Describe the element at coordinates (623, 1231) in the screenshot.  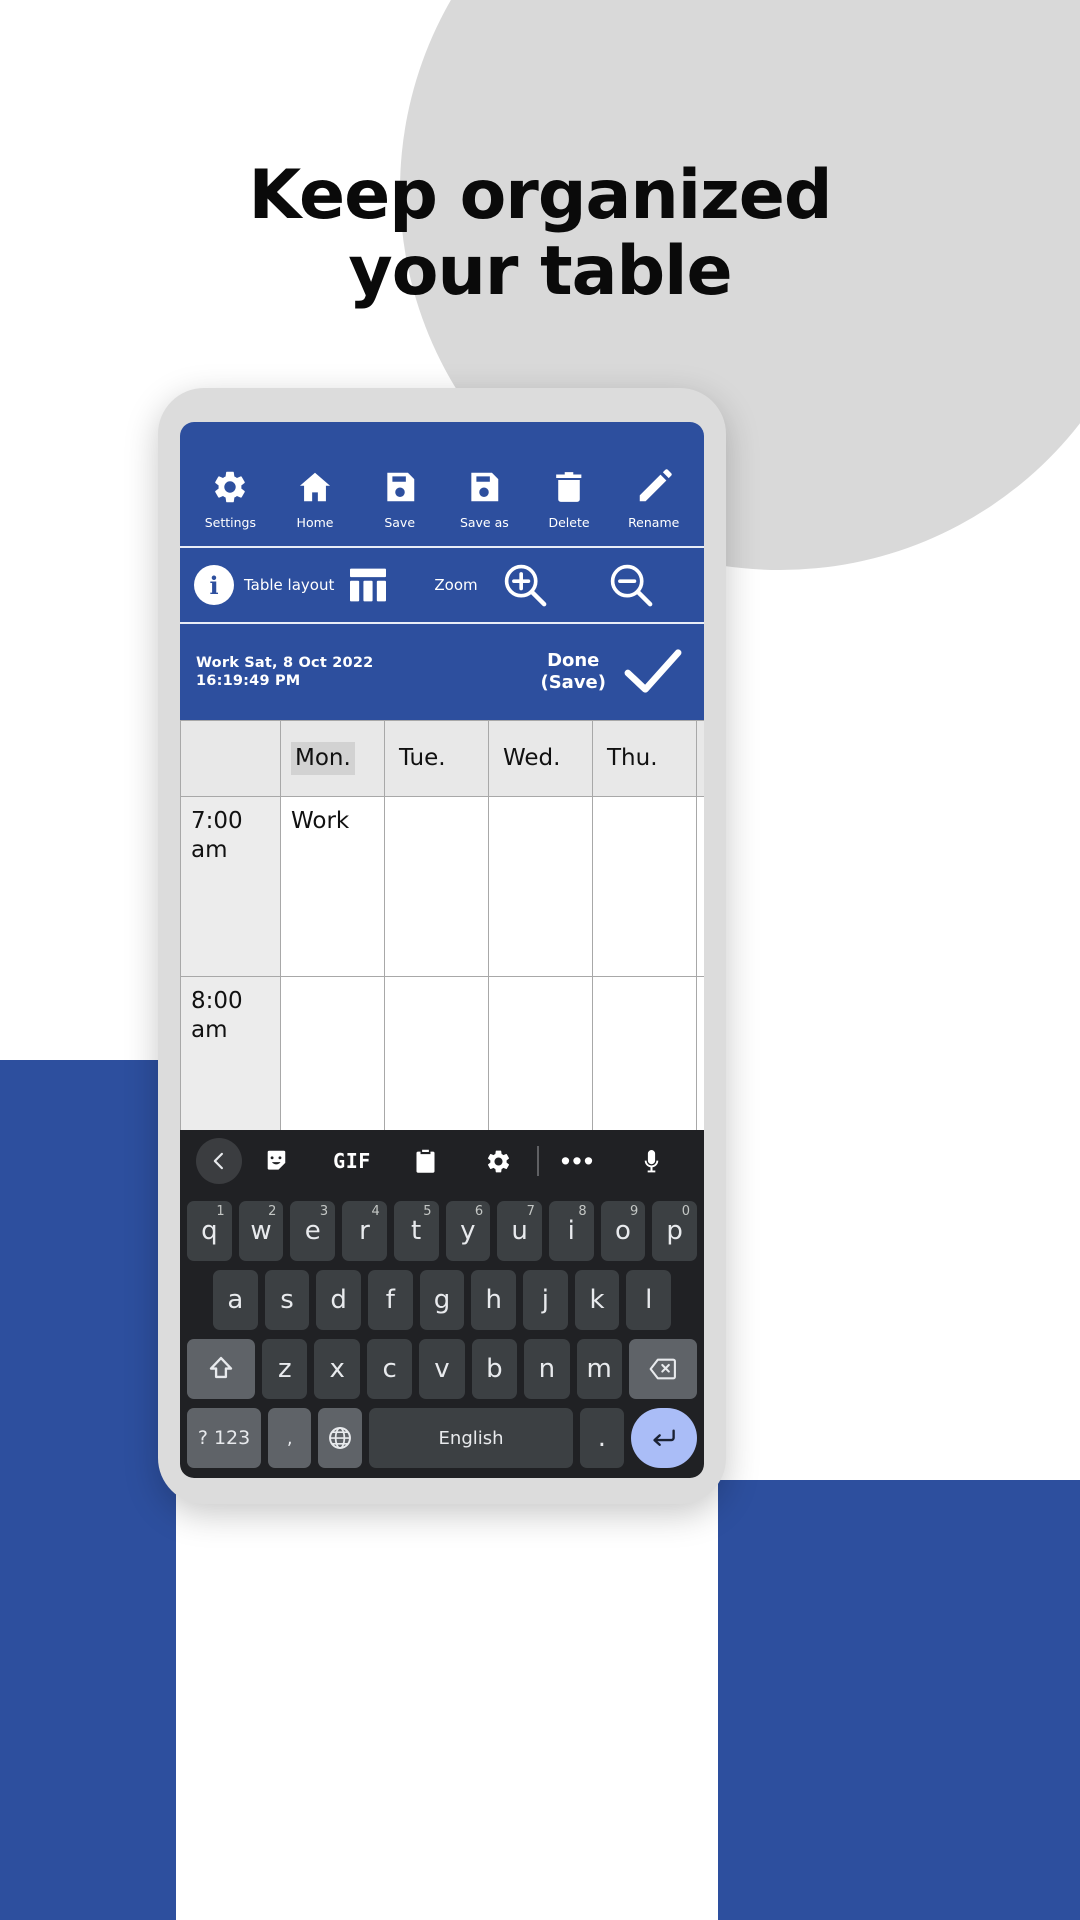
I see `key-o: 9o` at that location.